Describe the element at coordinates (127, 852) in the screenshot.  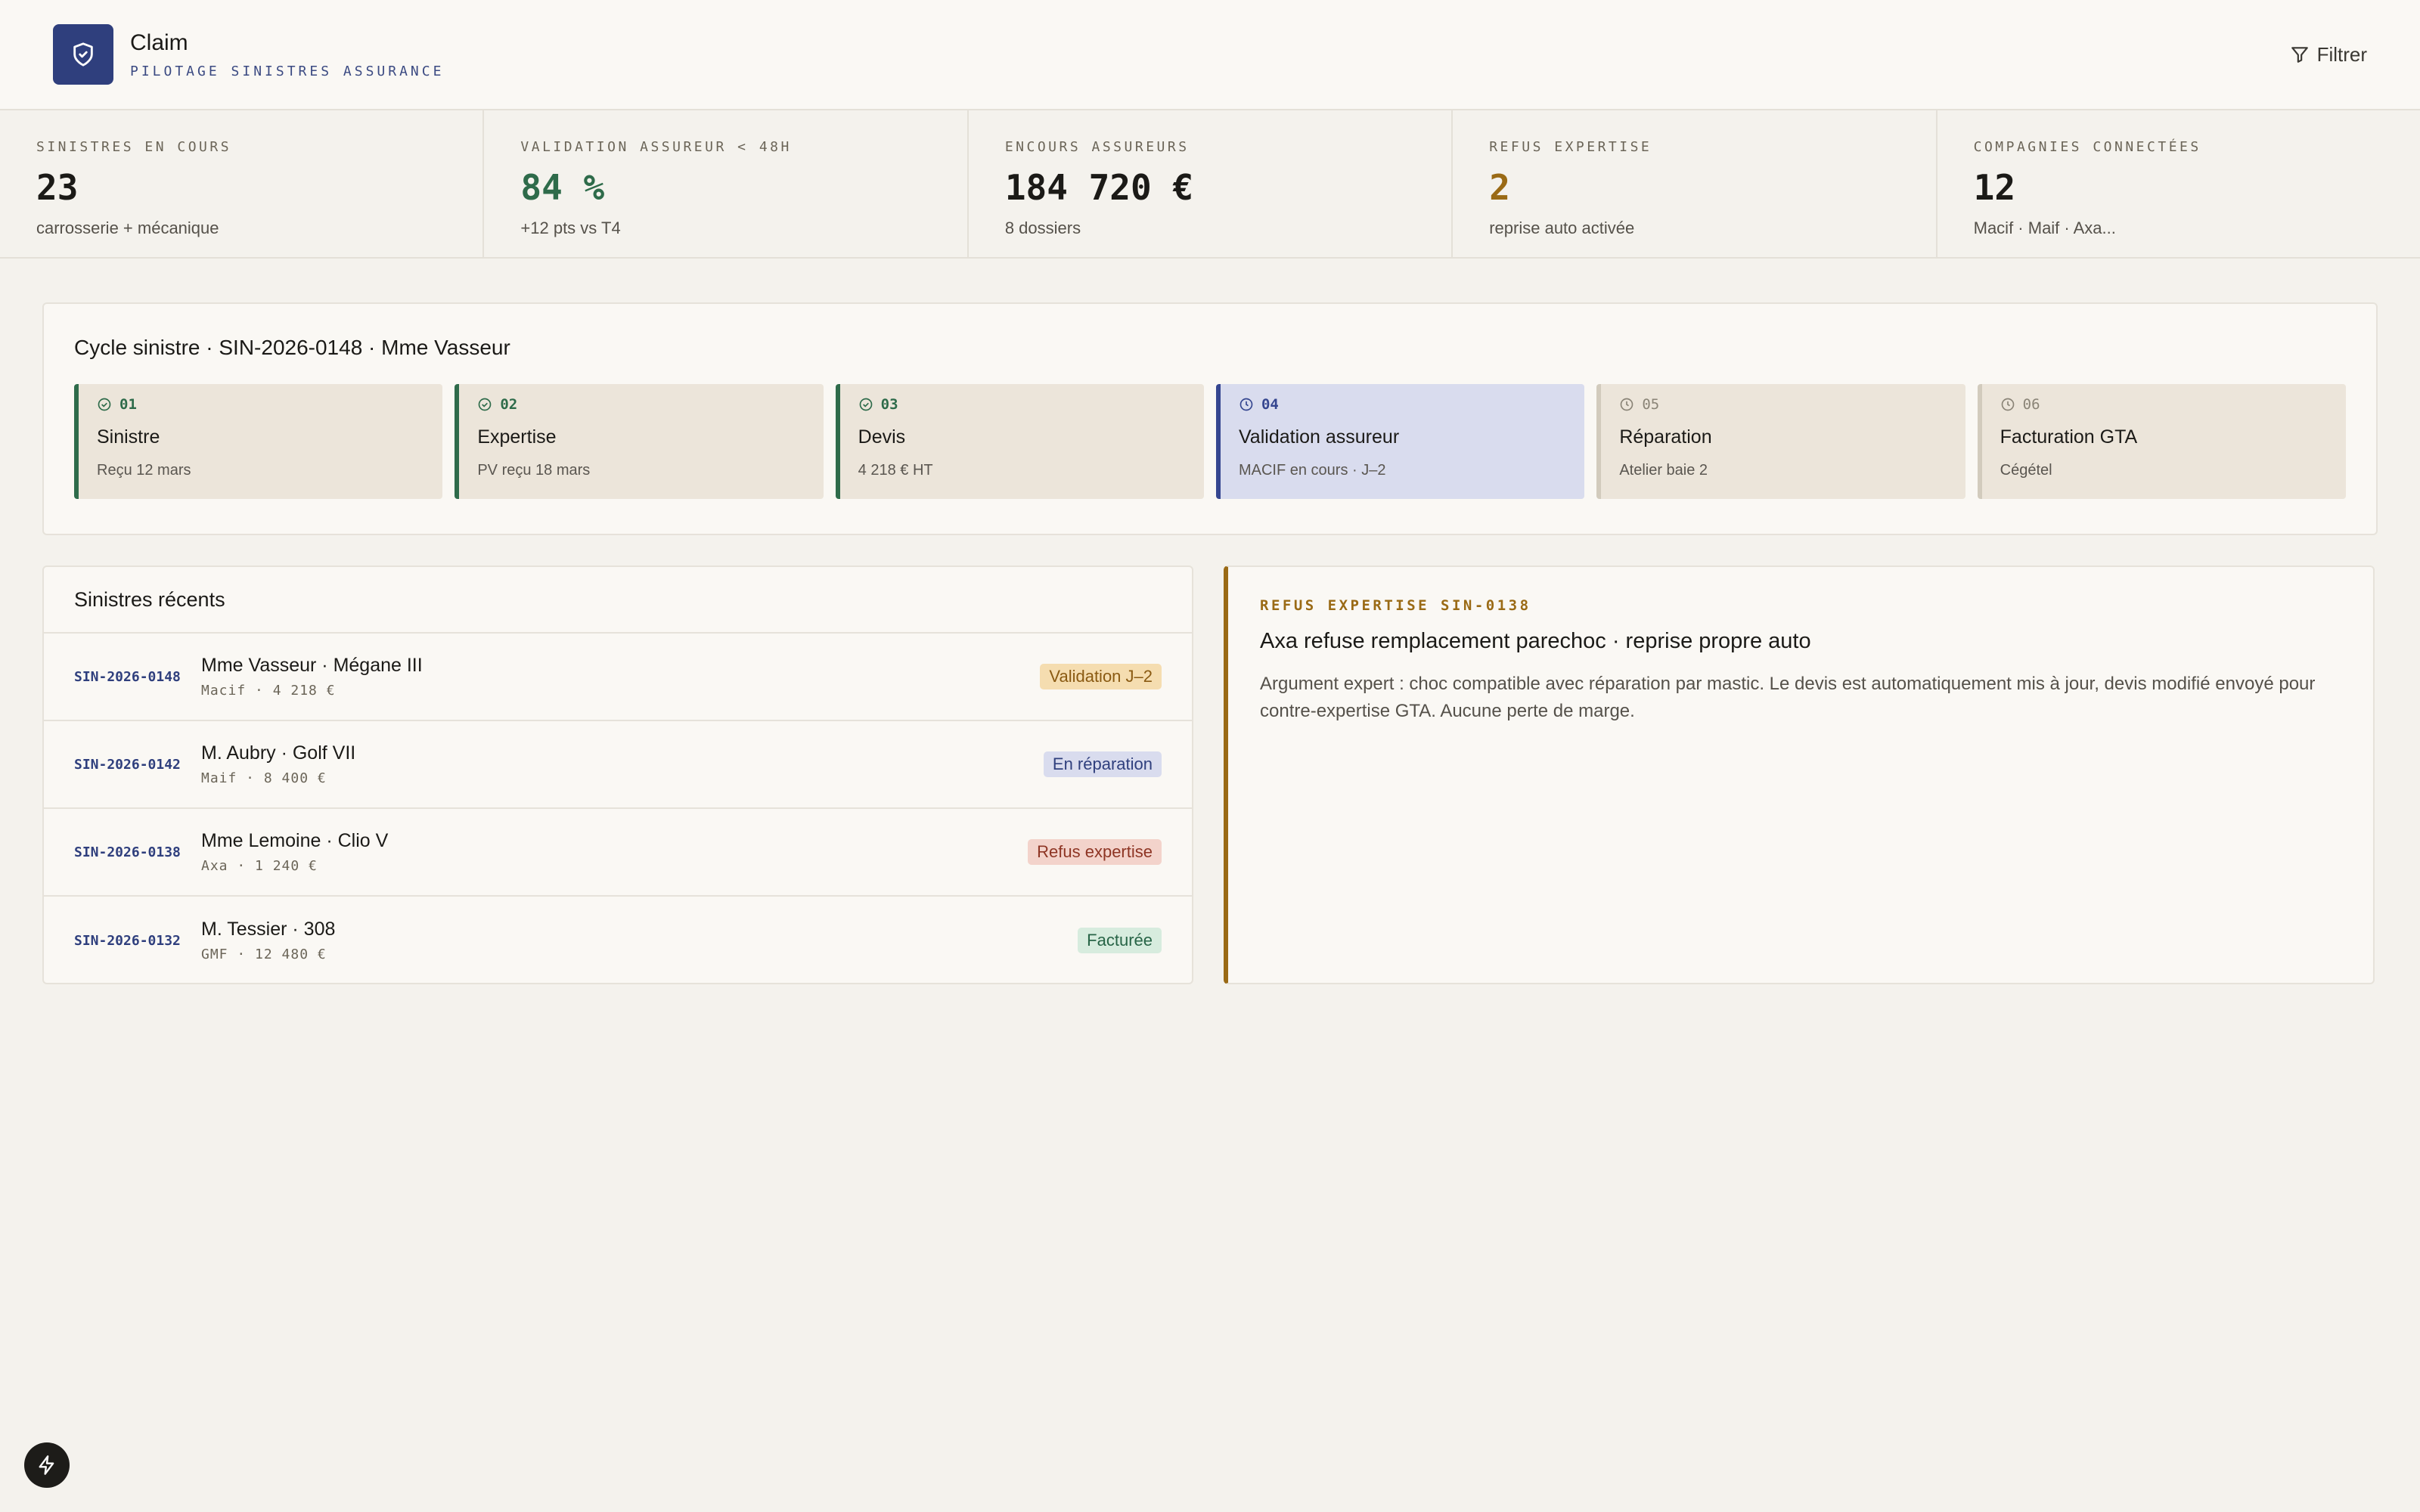
I see `claim-id: SIN-2026-0138` at that location.